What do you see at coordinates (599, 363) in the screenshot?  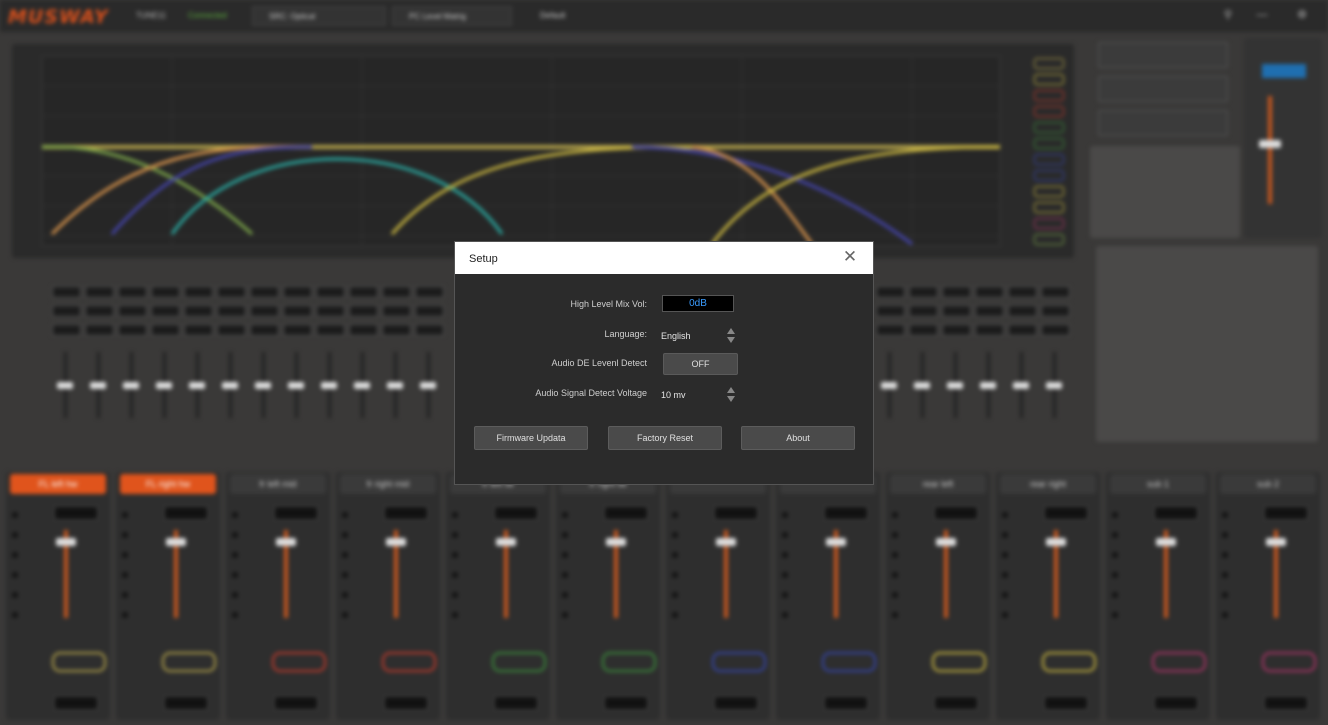 I see `audio-de-level-detect-label: Audio DE Levenl Detect` at bounding box center [599, 363].